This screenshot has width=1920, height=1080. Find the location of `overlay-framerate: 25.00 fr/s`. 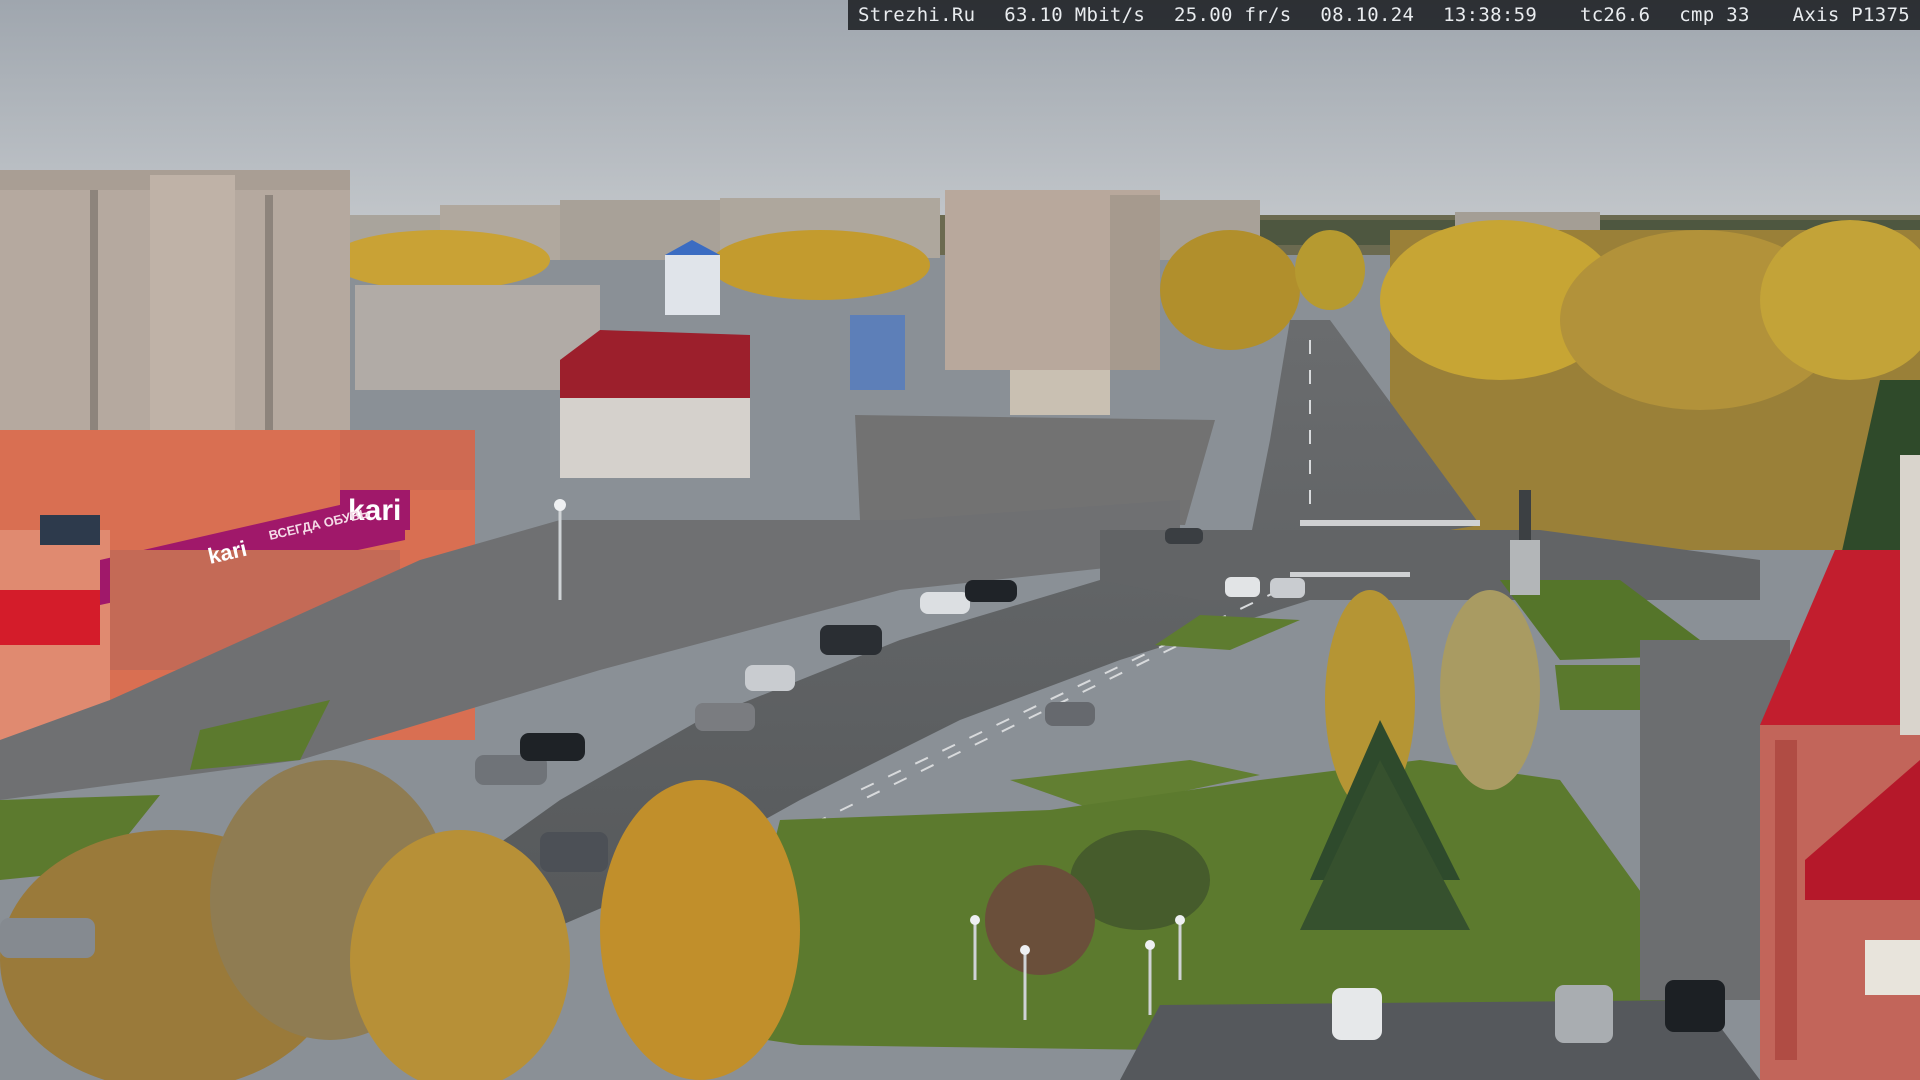

overlay-framerate: 25.00 fr/s is located at coordinates (1233, 15).